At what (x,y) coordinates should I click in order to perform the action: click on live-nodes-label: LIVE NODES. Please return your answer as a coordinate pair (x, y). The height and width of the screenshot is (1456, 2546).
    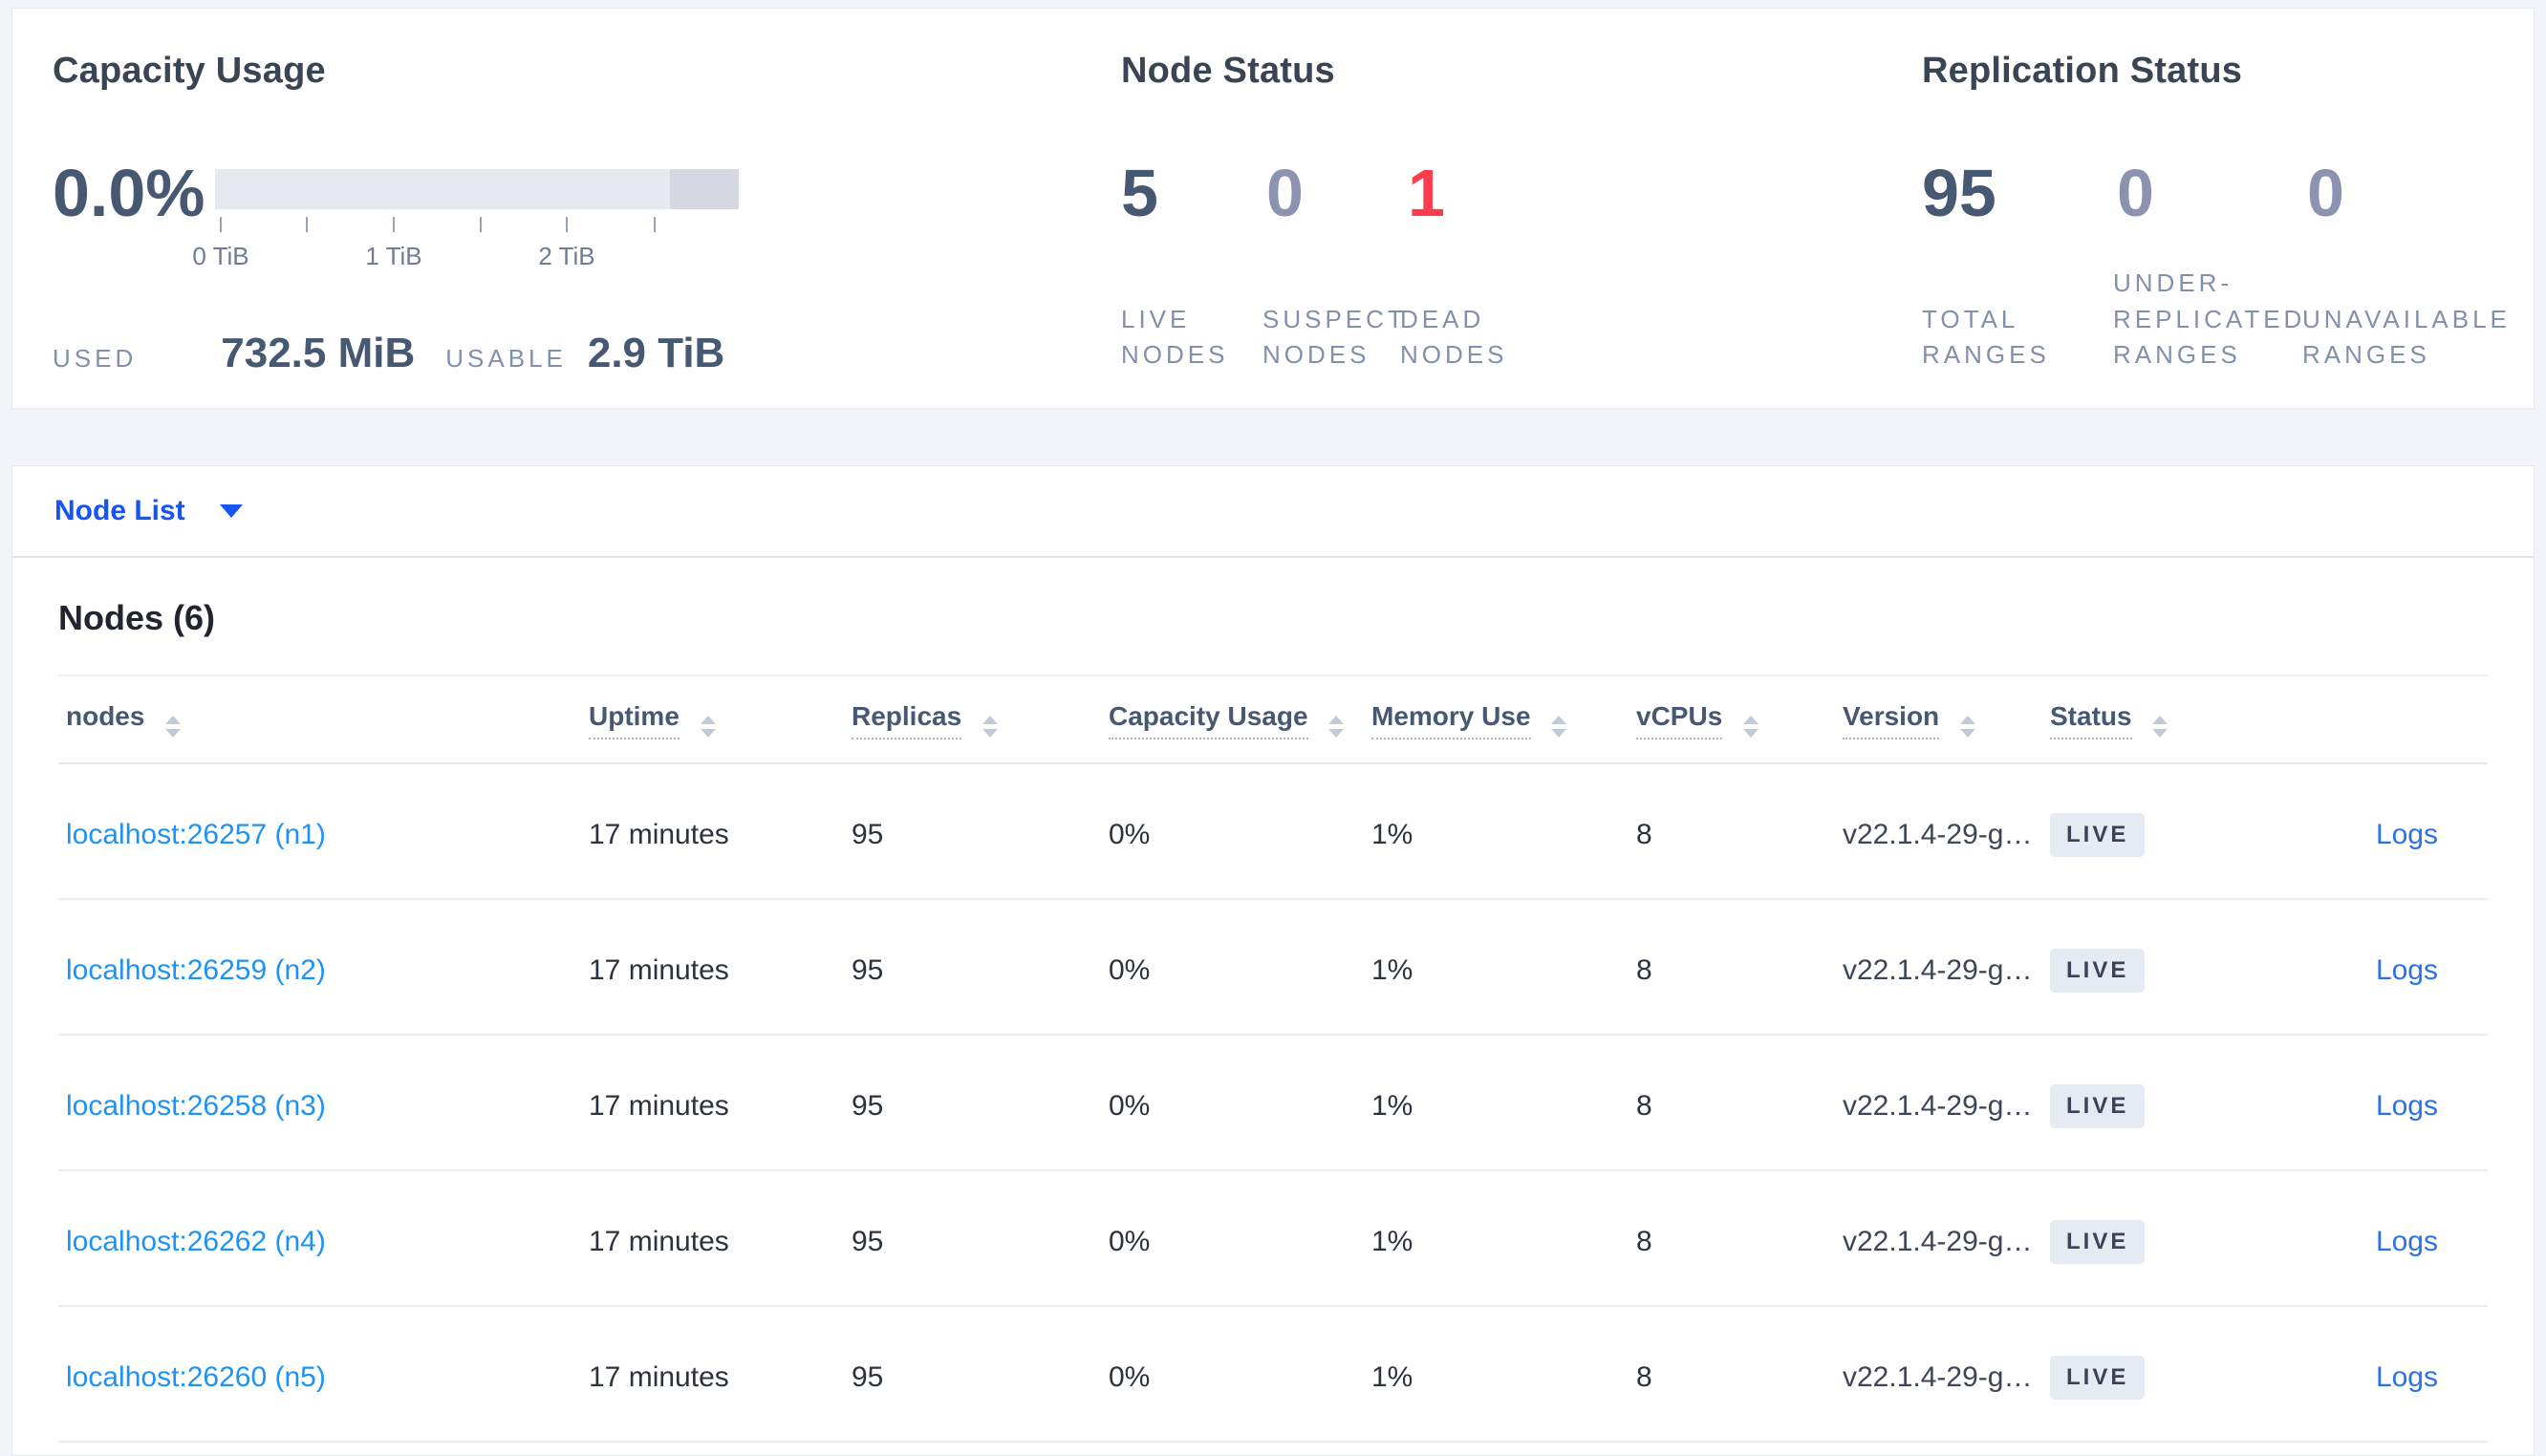
    Looking at the image, I should click on (1175, 337).